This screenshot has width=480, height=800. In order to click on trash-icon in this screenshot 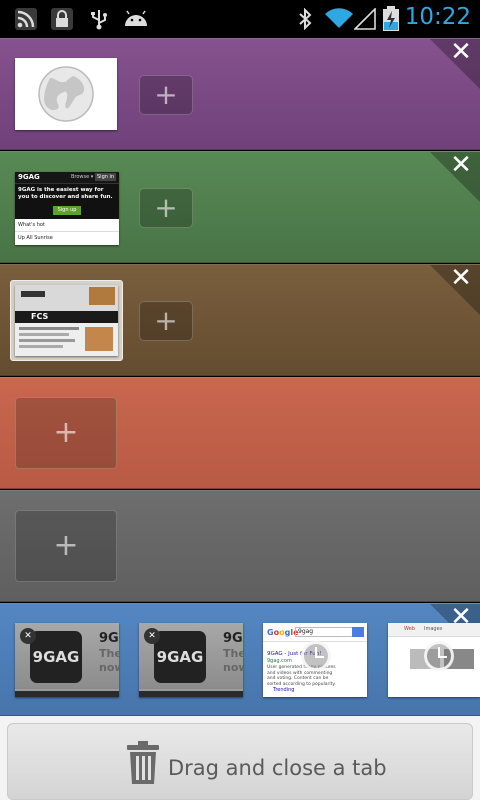, I will do `click(143, 762)`.